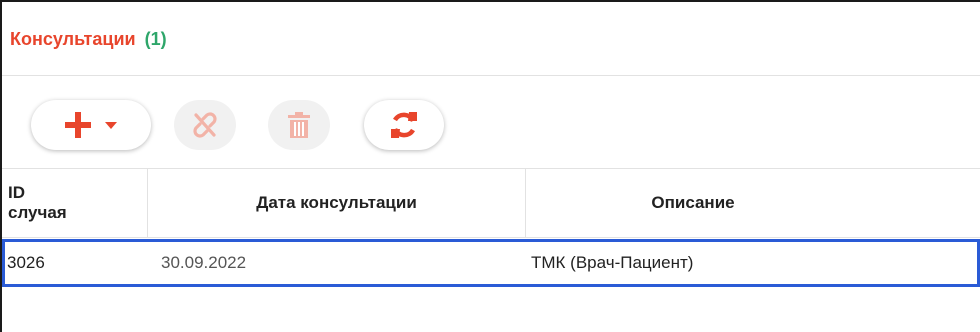  I want to click on refresh-icon, so click(404, 125).